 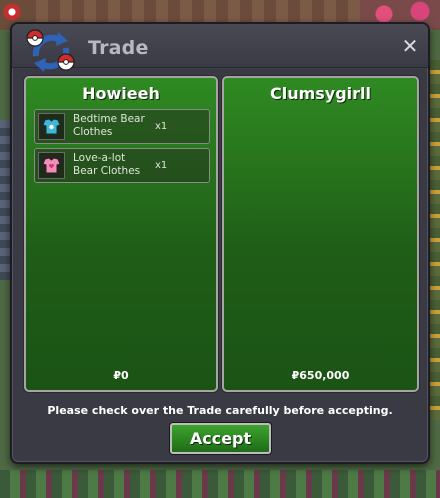 I want to click on trade-item: Love-a-lot Bear Clothes x1, so click(x=122, y=165).